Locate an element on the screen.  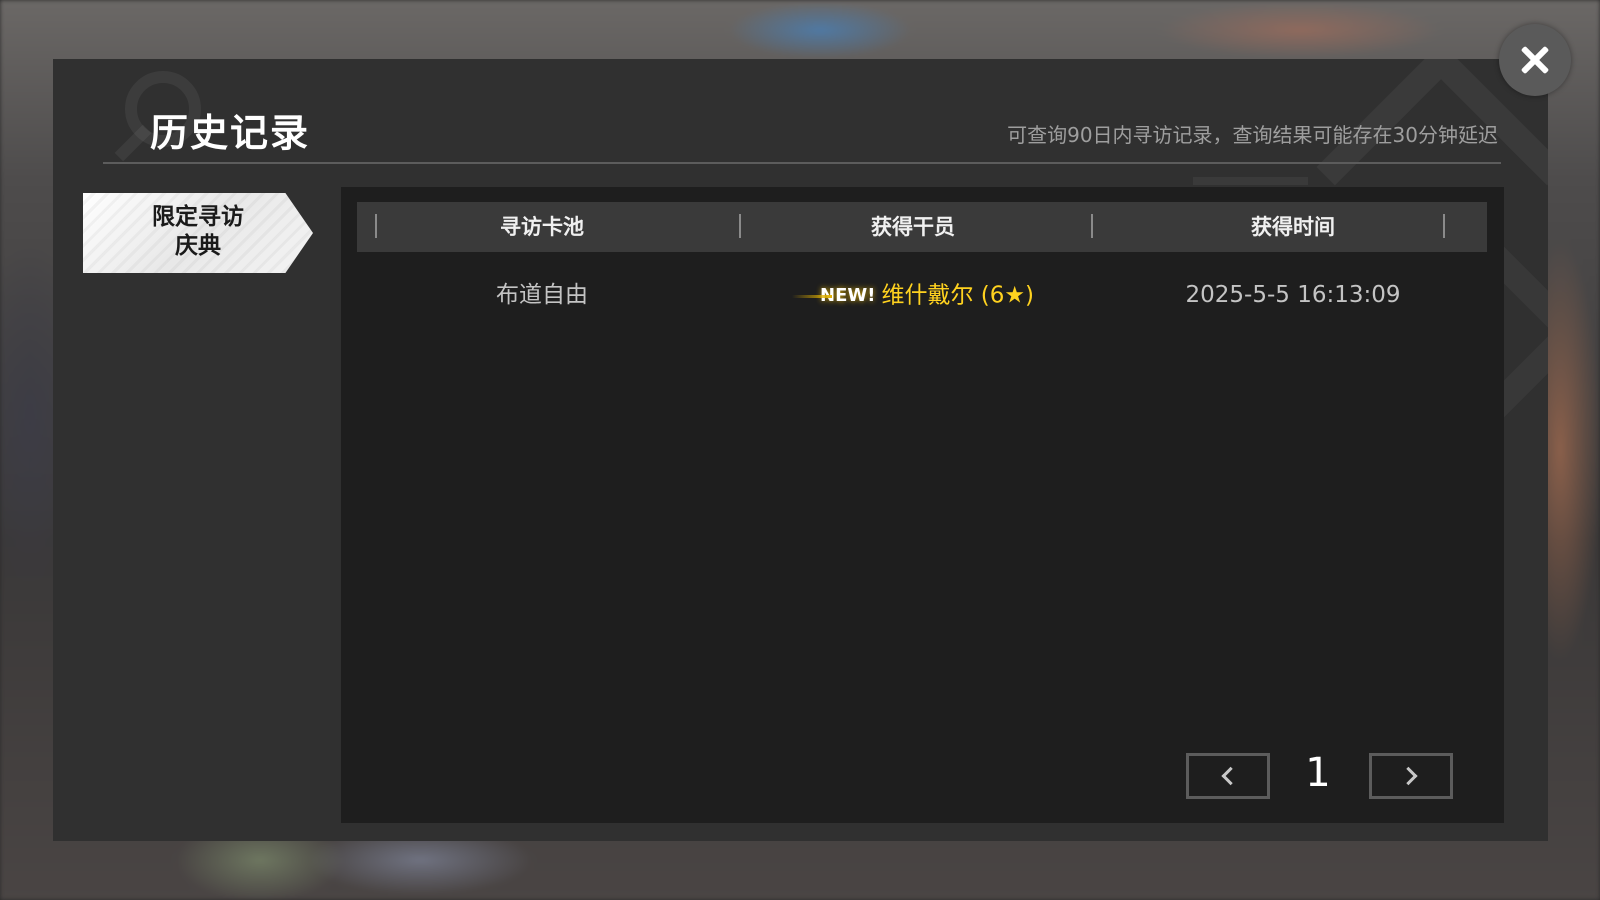
chevron-right-icon is located at coordinates (1408, 776).